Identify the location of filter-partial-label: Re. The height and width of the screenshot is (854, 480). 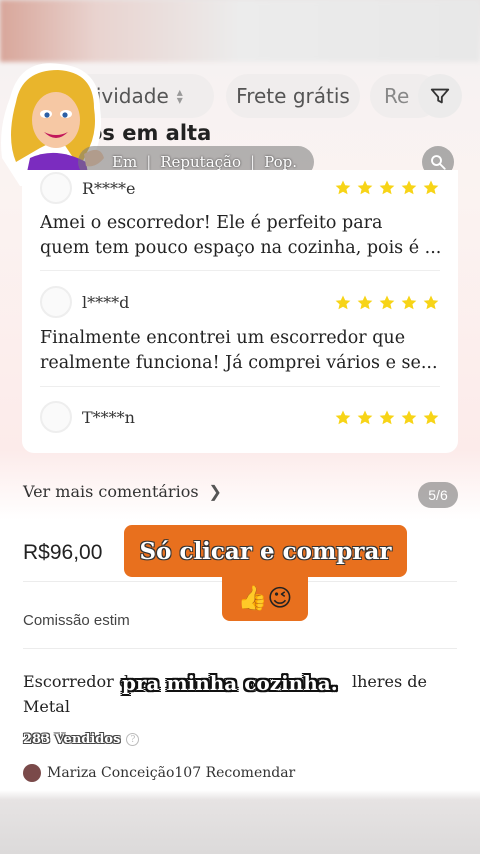
(397, 96).